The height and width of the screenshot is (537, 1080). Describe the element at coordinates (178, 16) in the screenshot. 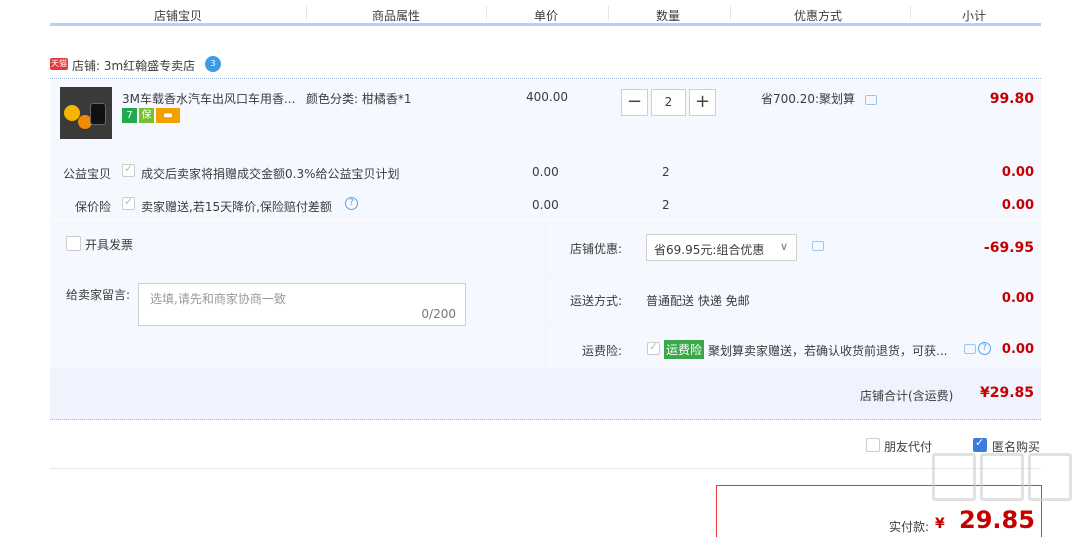

I see `col-shop-item: 店铺宝贝` at that location.